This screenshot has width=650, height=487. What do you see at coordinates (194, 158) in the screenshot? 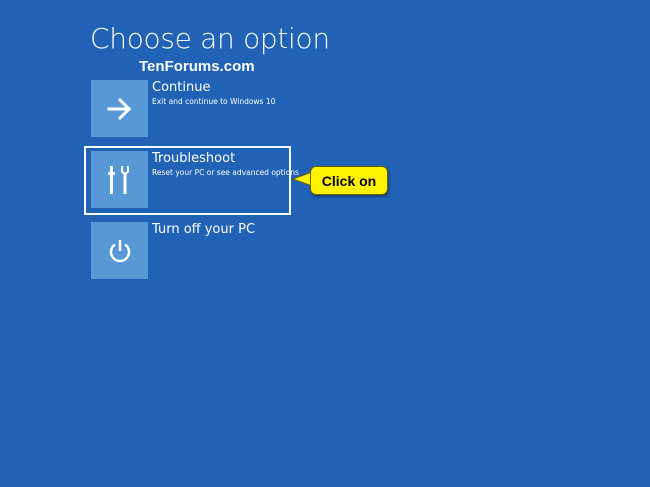
I see `troubleshoot-label: Troubleshoot` at bounding box center [194, 158].